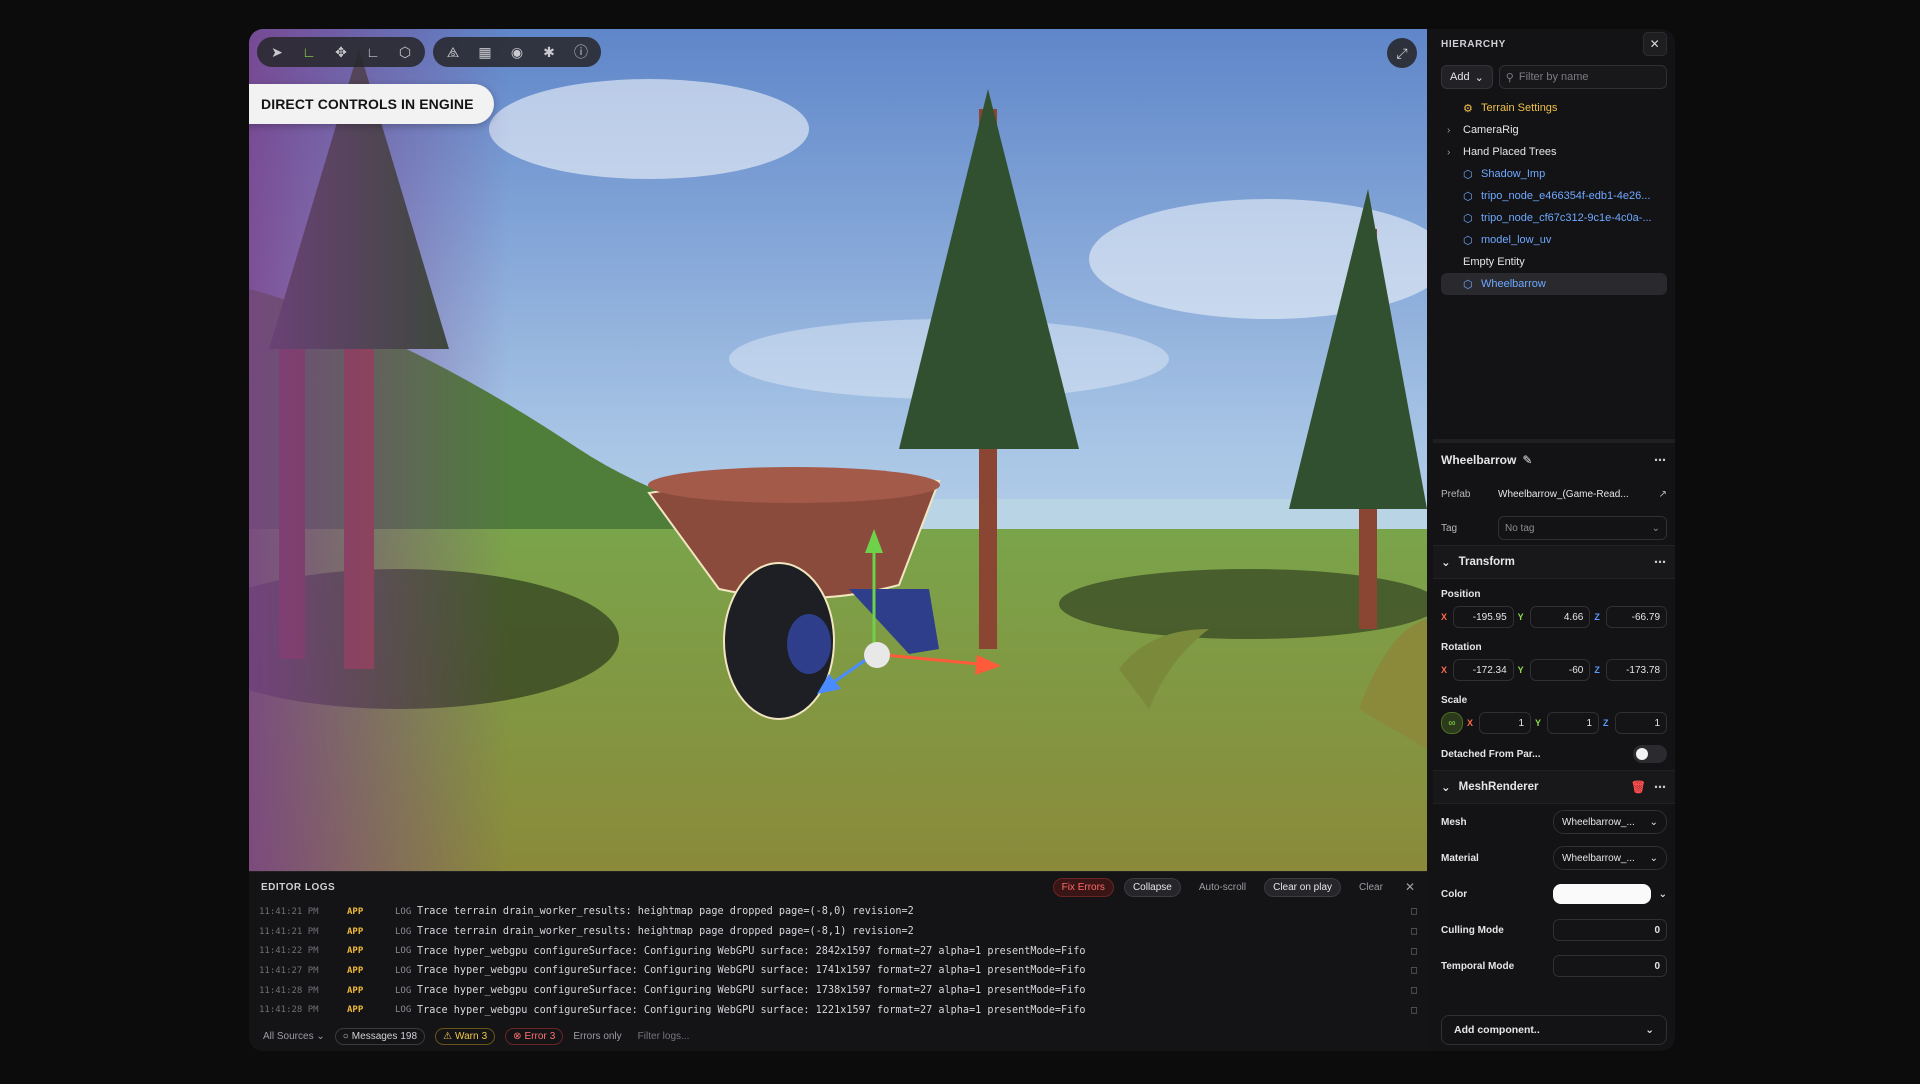 The height and width of the screenshot is (1084, 1920). I want to click on log-level: LOG, so click(403, 931).